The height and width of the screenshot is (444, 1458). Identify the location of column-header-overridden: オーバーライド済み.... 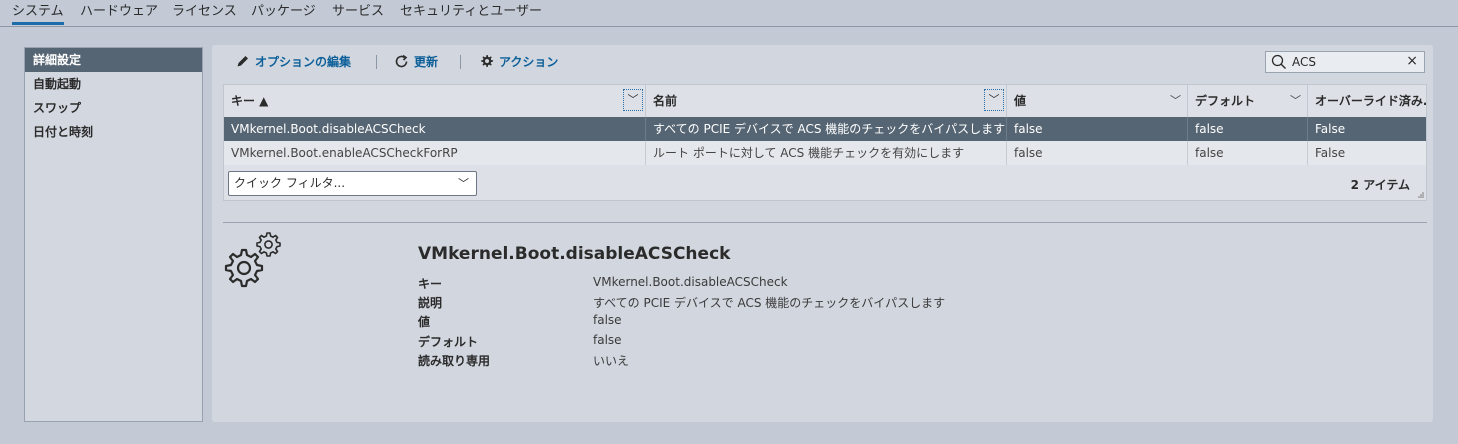
(1367, 101).